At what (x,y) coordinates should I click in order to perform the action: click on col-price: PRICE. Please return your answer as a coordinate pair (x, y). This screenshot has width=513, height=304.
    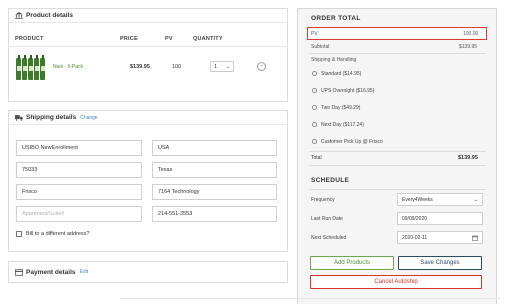
    Looking at the image, I should click on (129, 39).